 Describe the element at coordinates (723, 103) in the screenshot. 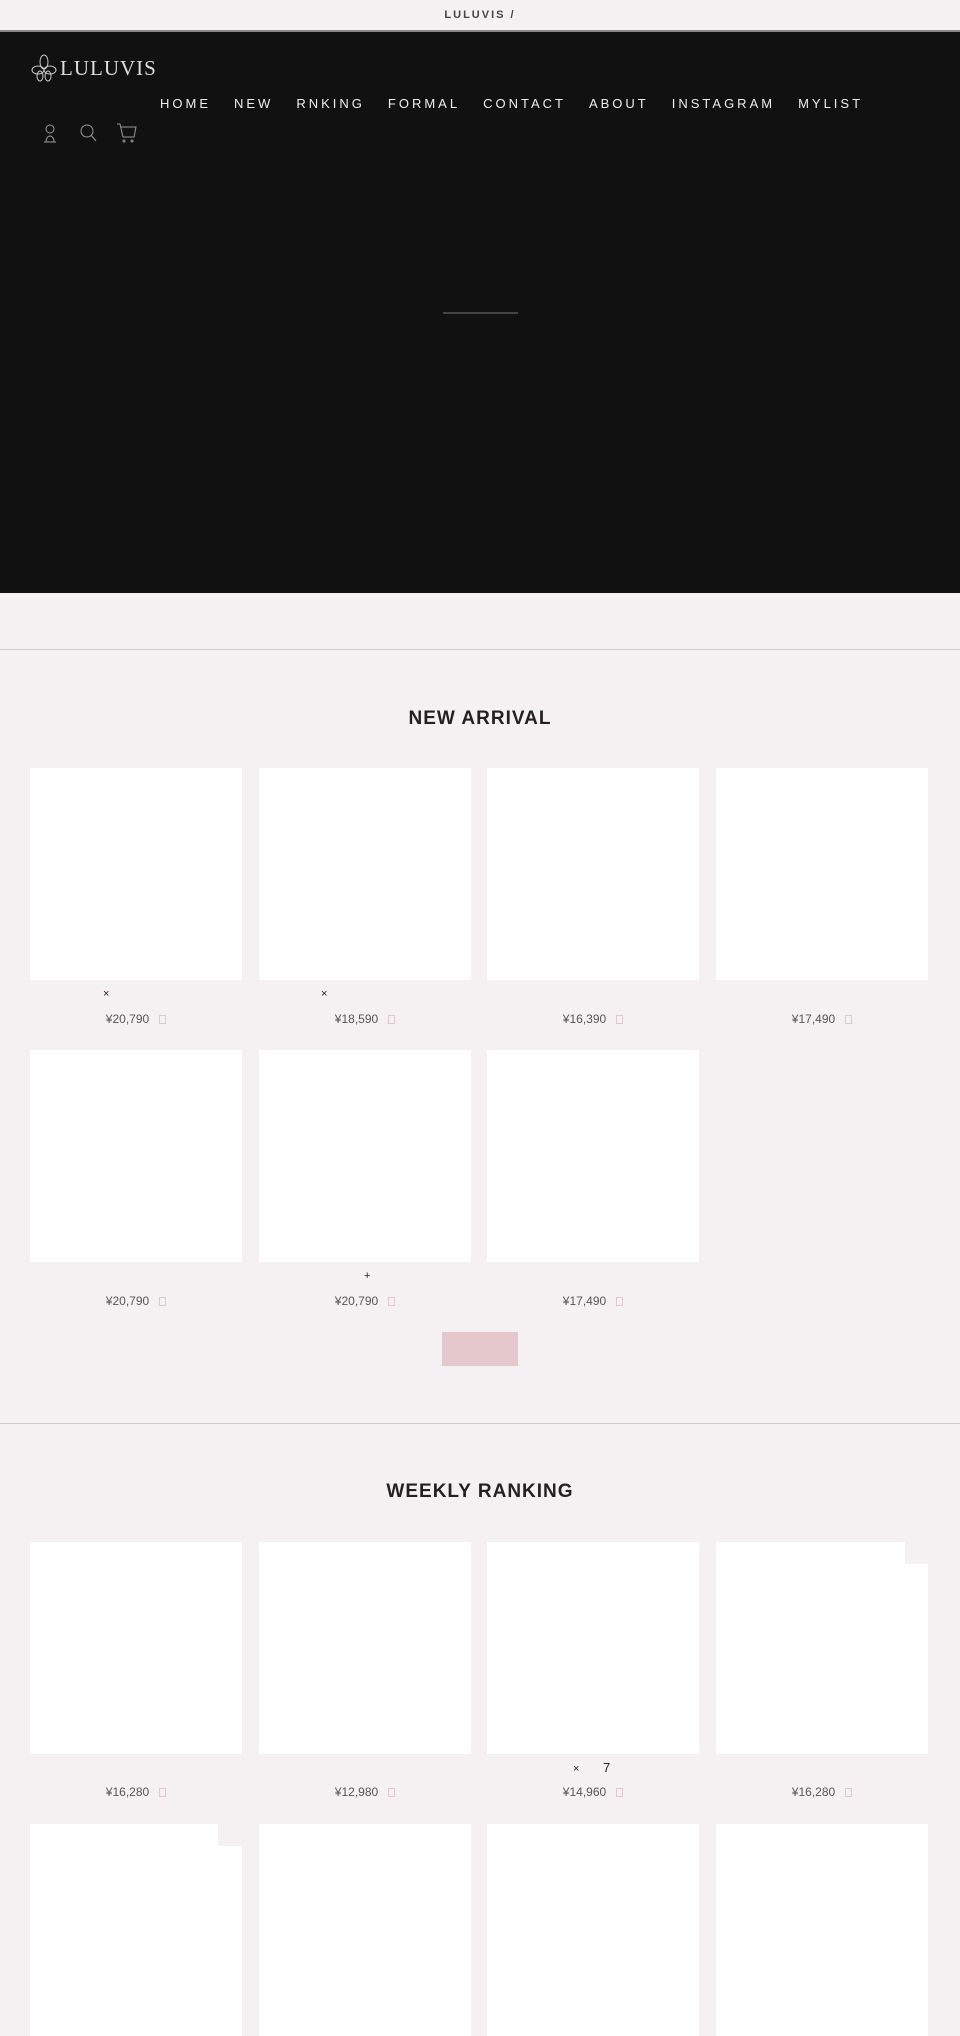

I see `nav-instagram: INSTAGRAM` at that location.